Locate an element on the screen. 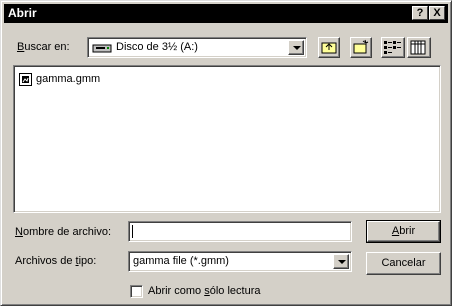  text-cursor is located at coordinates (132, 231).